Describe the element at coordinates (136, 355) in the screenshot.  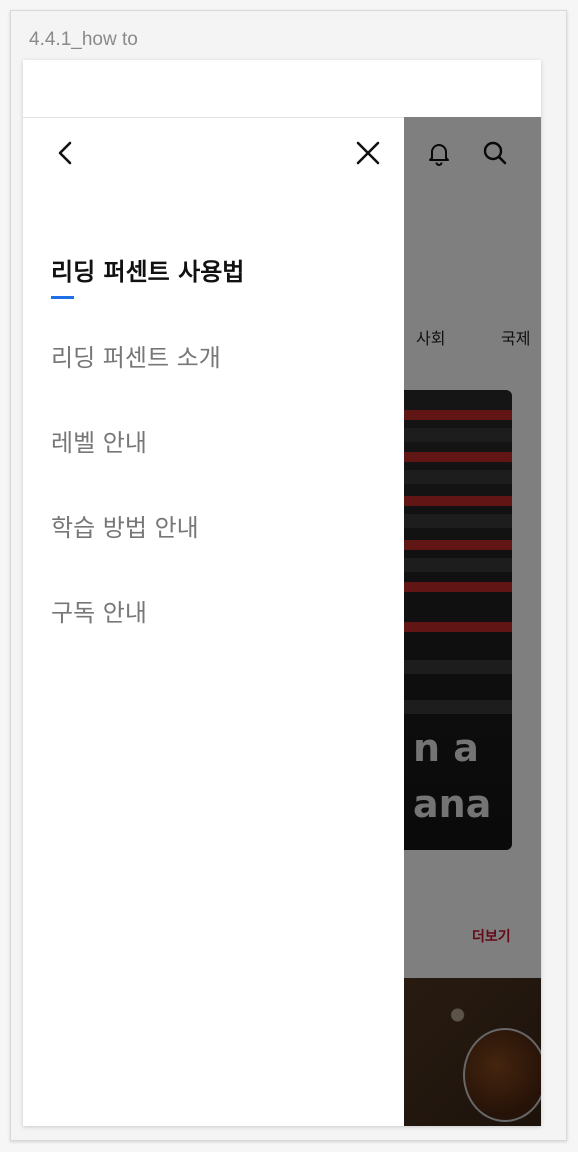
I see `menu-item-intro: 리딩 퍼센트 소개` at that location.